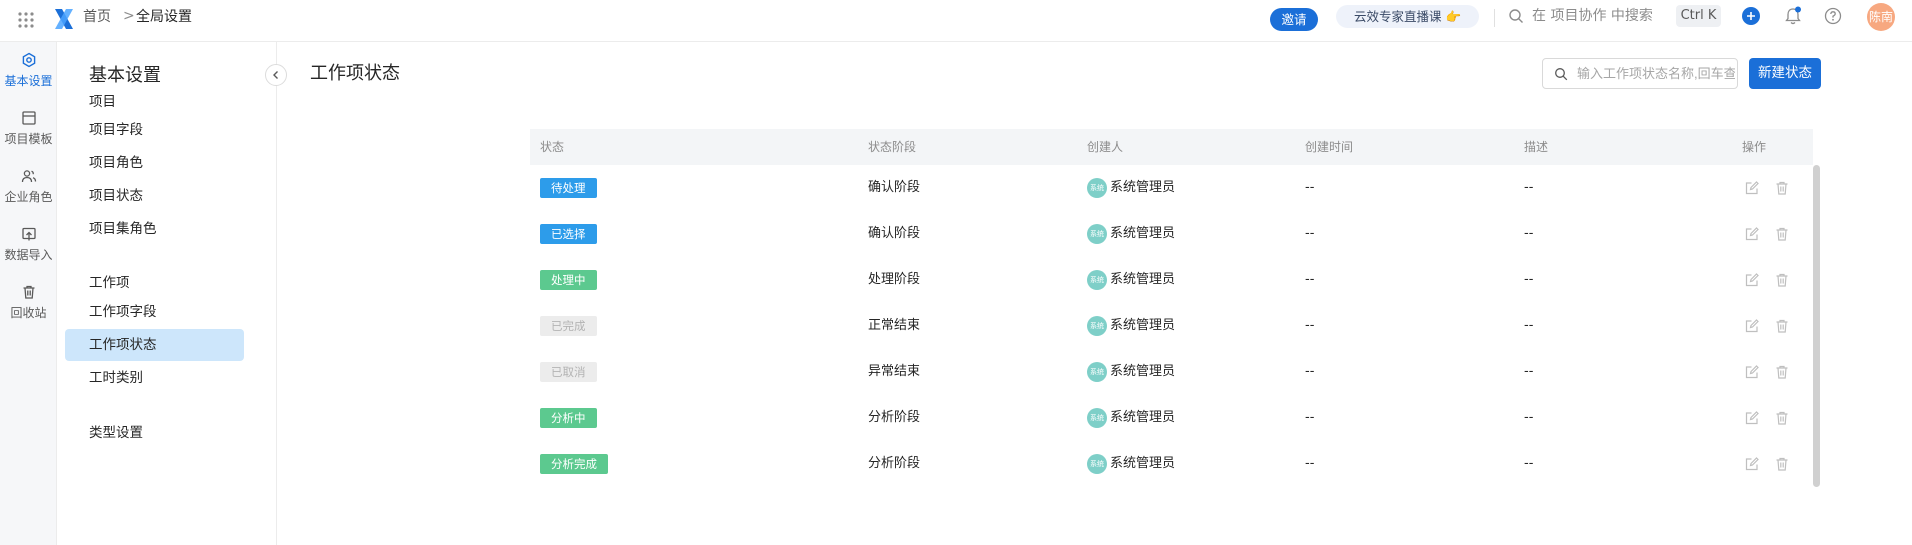 This screenshot has width=1912, height=545. I want to click on sidebar-item-project-roles: 项目角色, so click(154, 163).